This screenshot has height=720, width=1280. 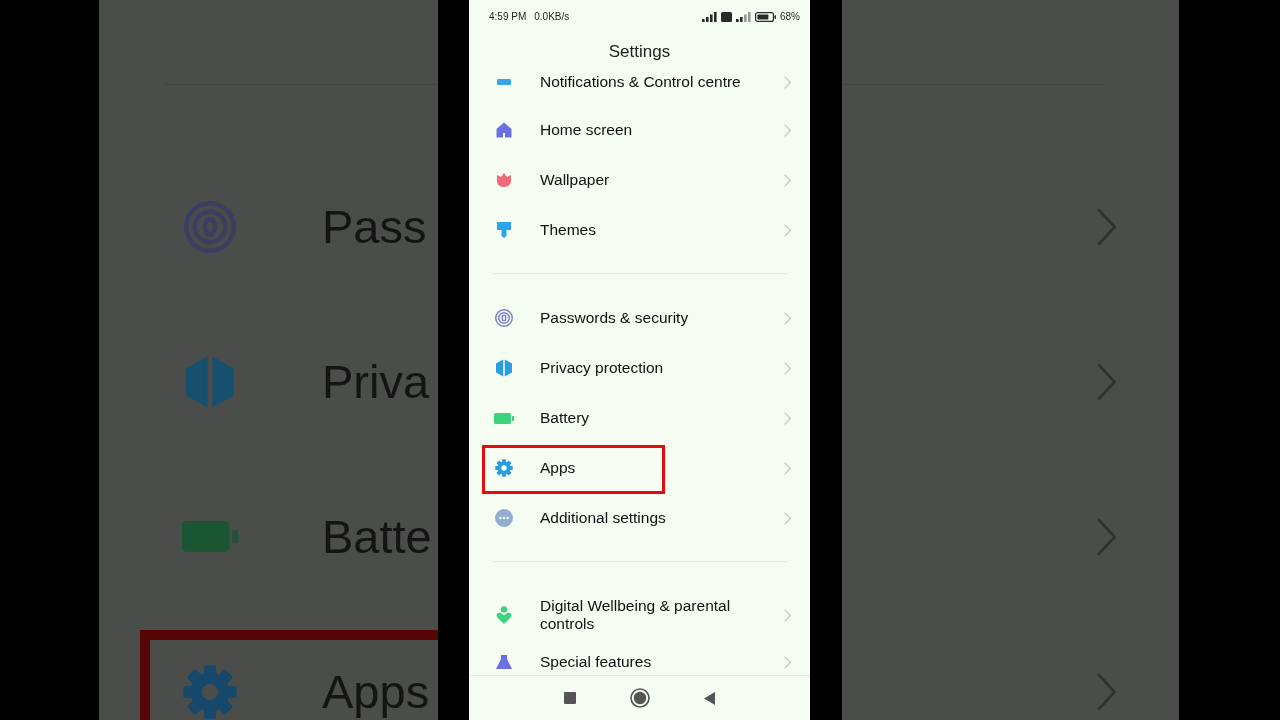 What do you see at coordinates (596, 662) in the screenshot?
I see `settings-item: Special features` at bounding box center [596, 662].